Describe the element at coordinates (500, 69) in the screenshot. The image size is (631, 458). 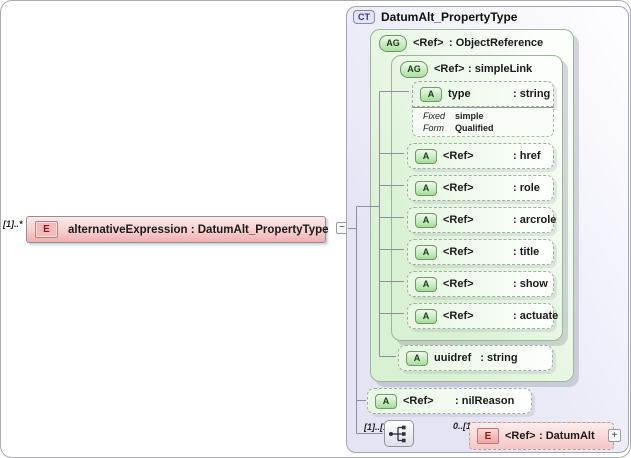
I see `attribute-group-type: : simpleLink` at that location.